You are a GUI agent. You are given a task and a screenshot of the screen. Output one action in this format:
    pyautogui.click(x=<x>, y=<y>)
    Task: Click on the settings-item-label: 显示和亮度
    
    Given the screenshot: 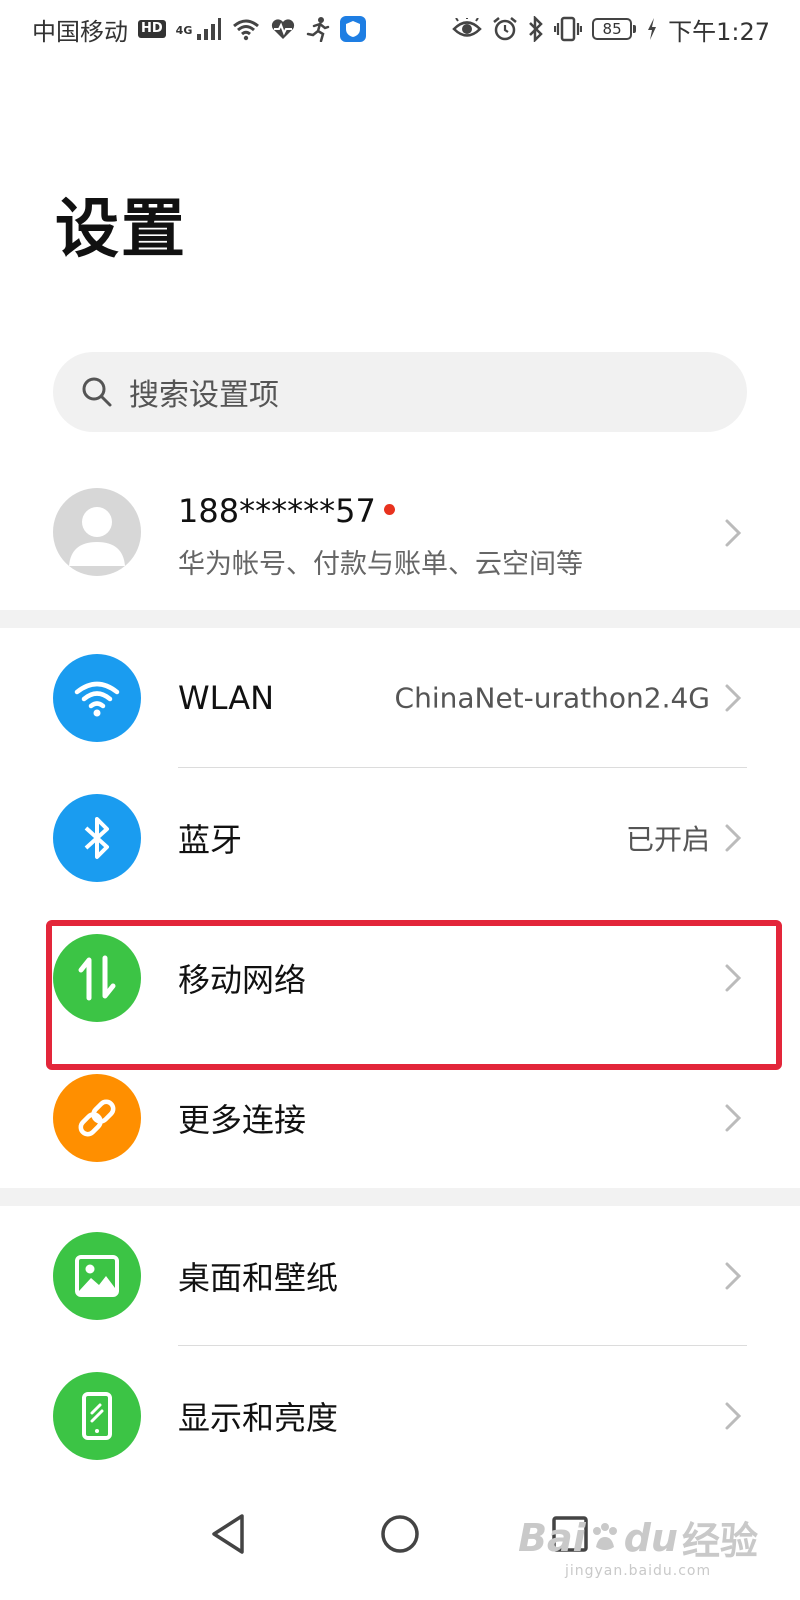 What is the action you would take?
    pyautogui.click(x=258, y=1418)
    